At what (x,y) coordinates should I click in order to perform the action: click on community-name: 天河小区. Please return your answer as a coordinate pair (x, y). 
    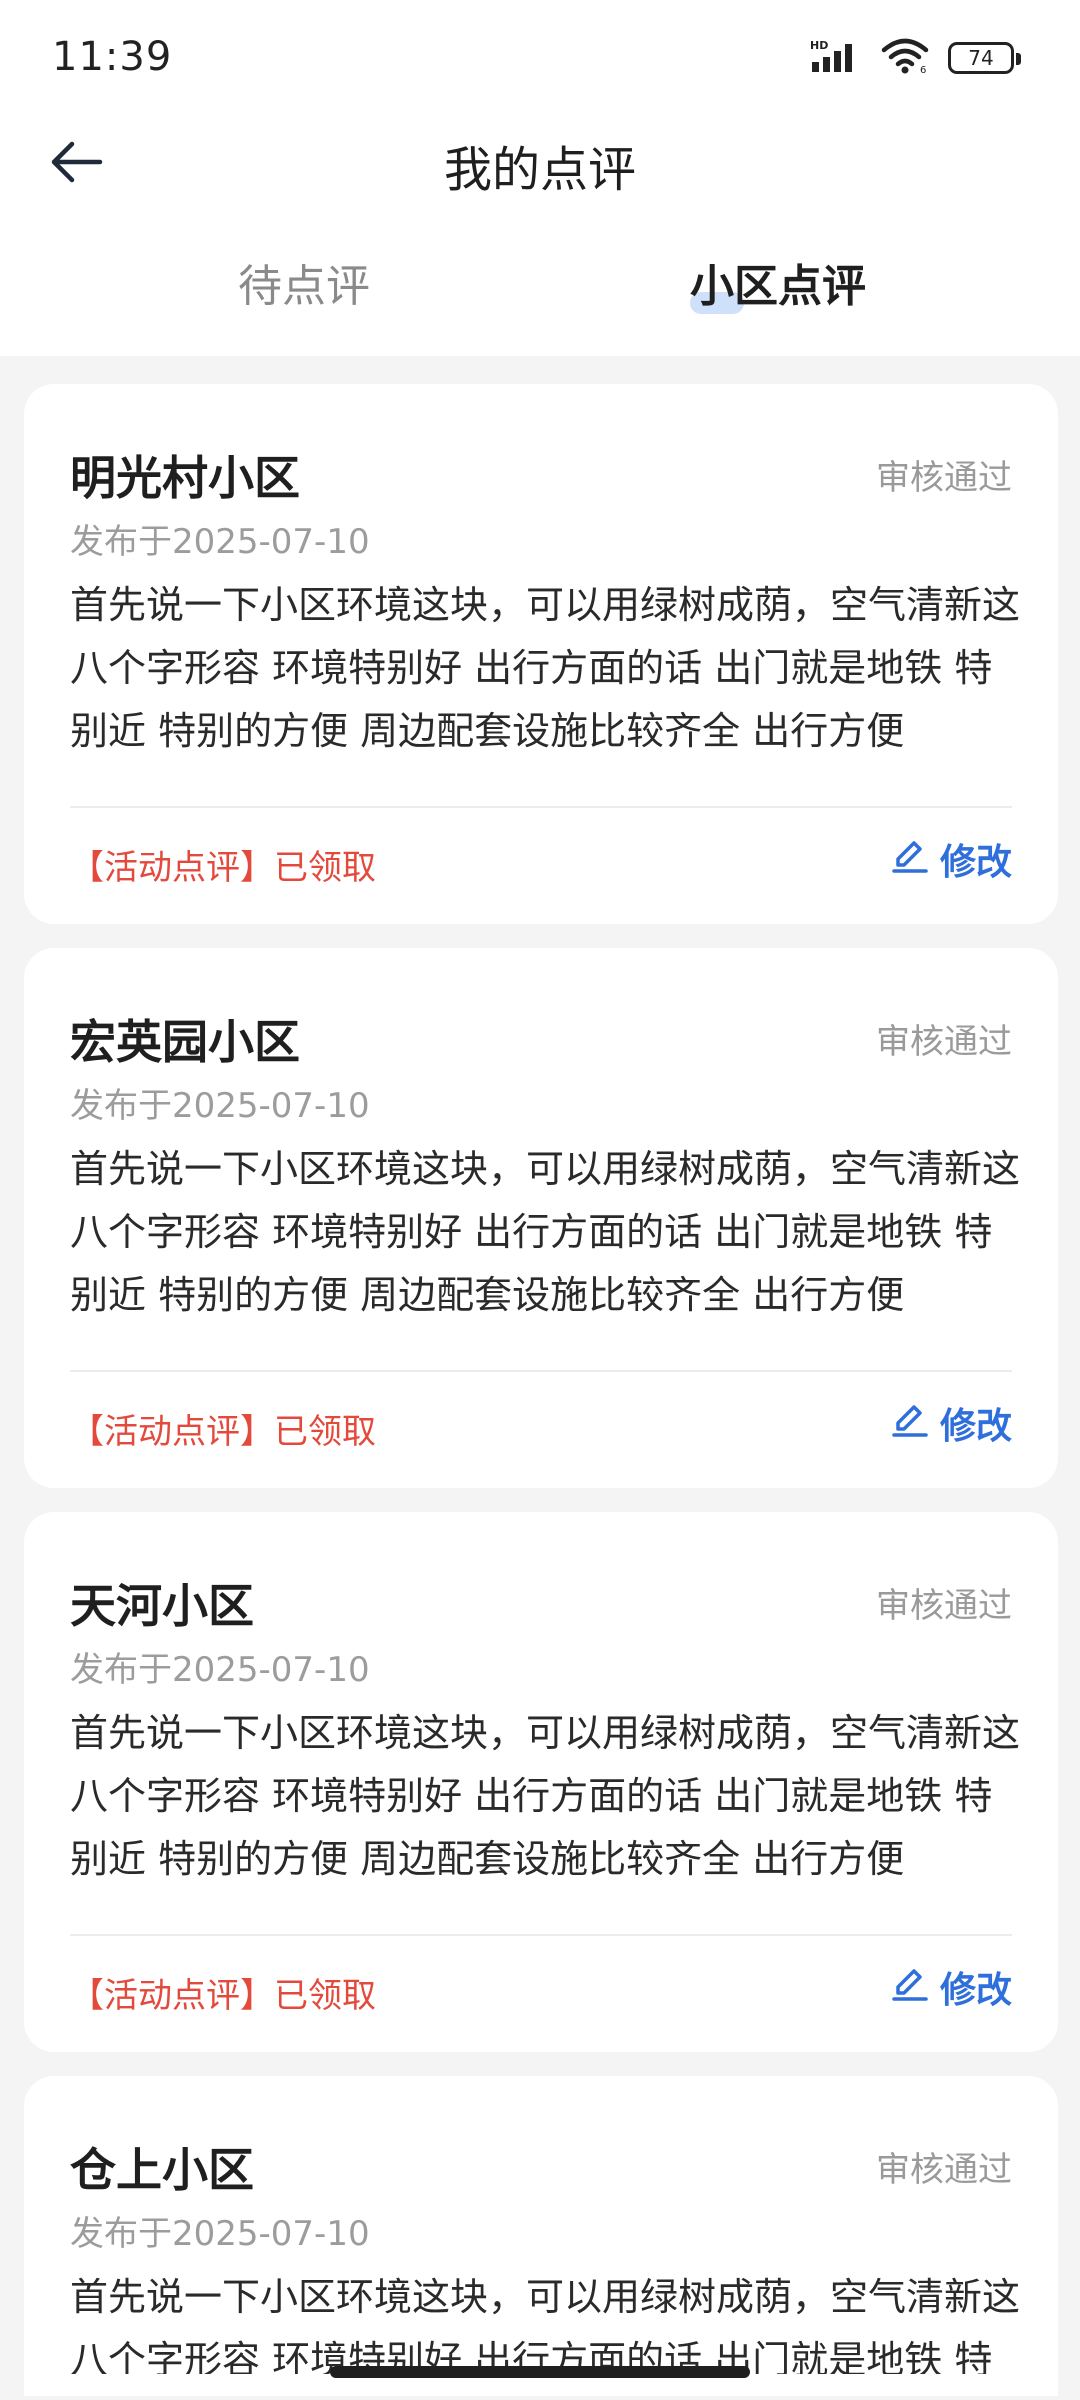
    Looking at the image, I should click on (162, 1606).